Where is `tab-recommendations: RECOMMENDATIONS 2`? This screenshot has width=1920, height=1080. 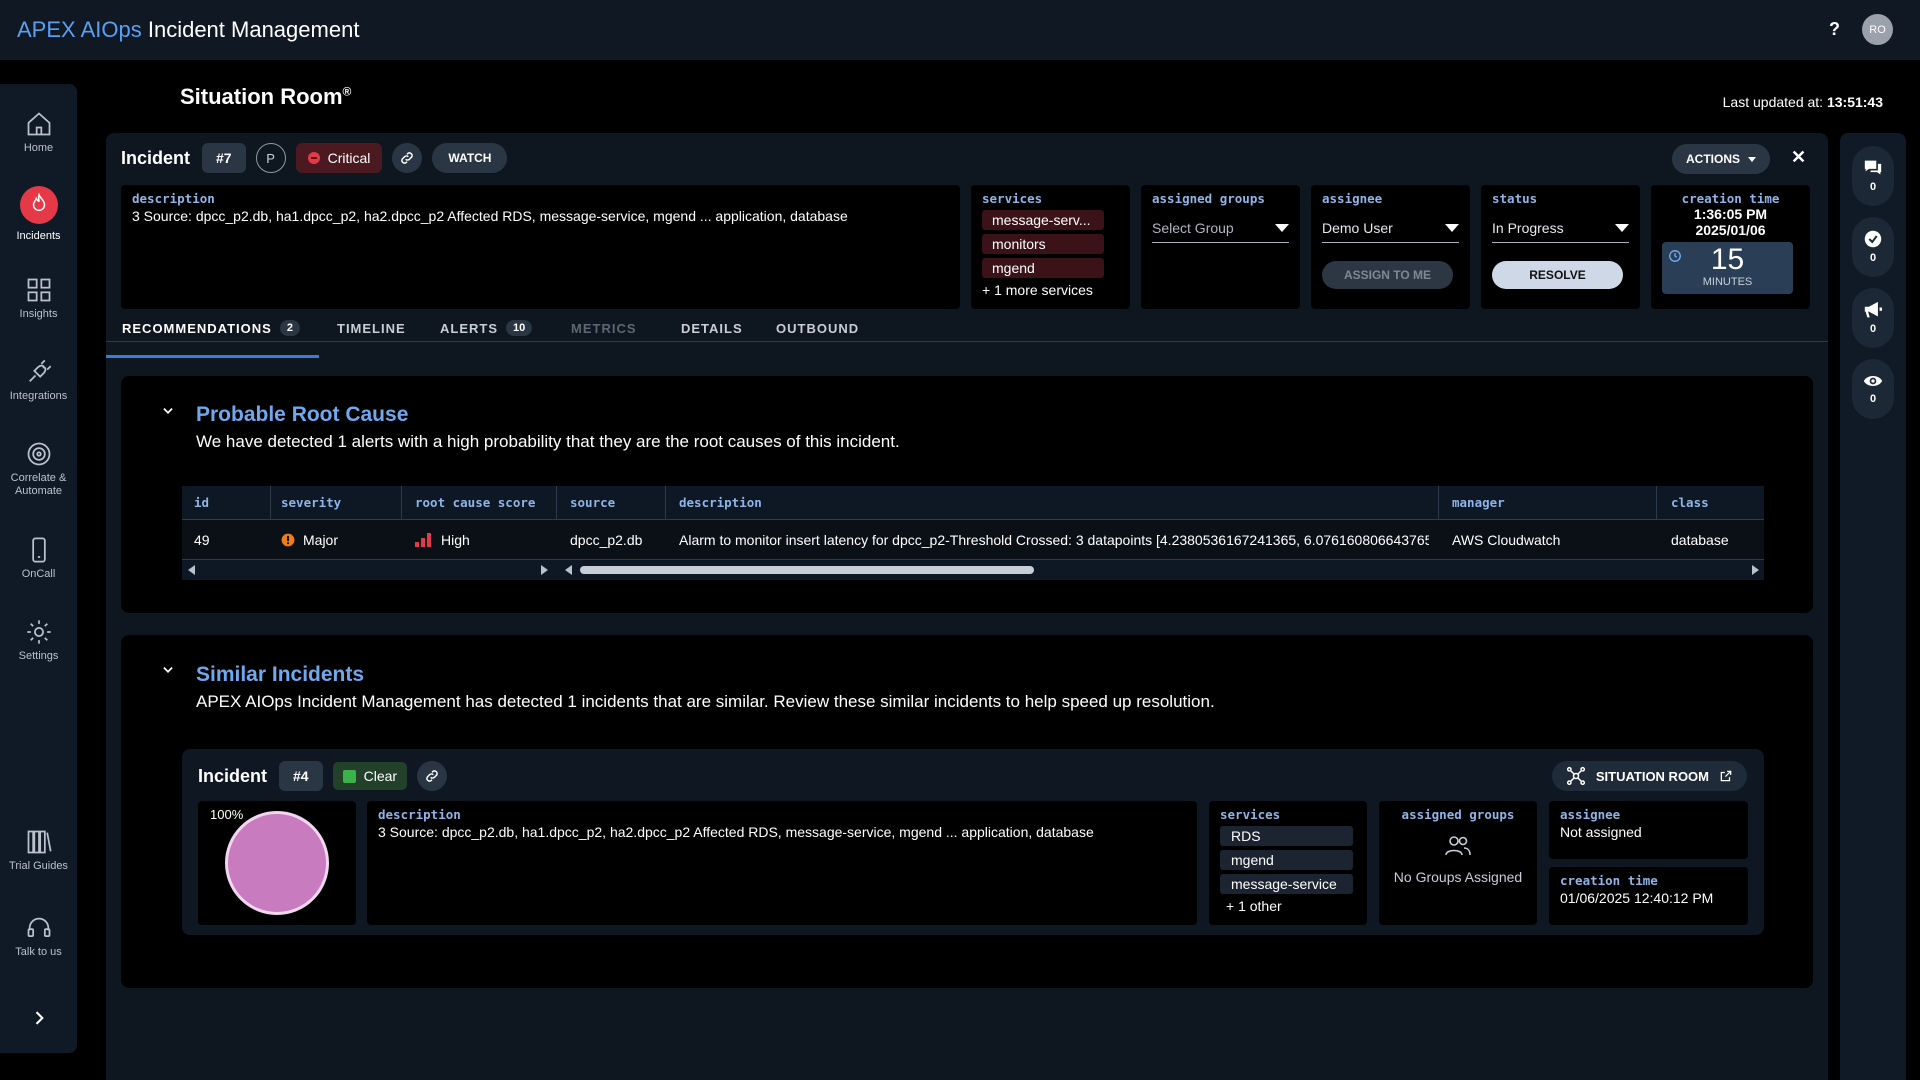
tab-recommendations: RECOMMENDATIONS 2 is located at coordinates (211, 328).